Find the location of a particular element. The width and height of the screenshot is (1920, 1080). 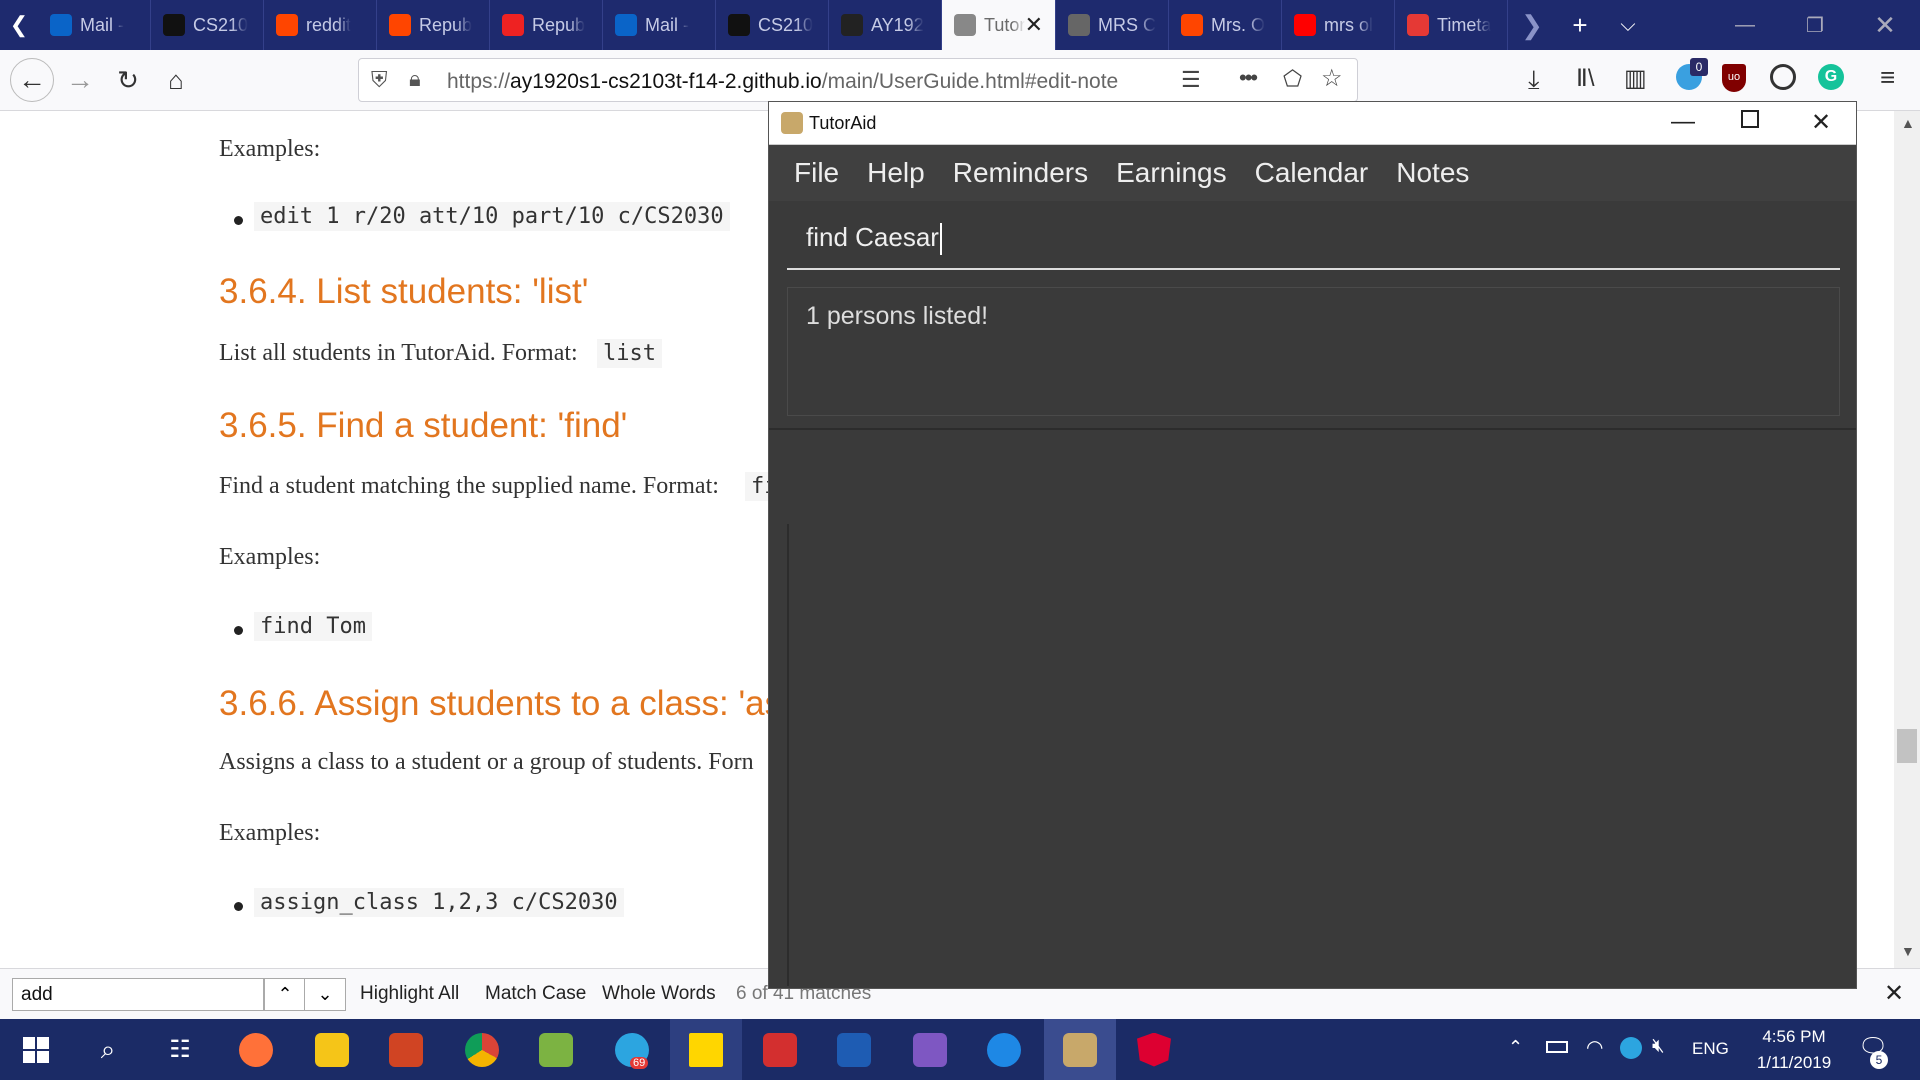

account-icon is located at coordinates (1783, 77).